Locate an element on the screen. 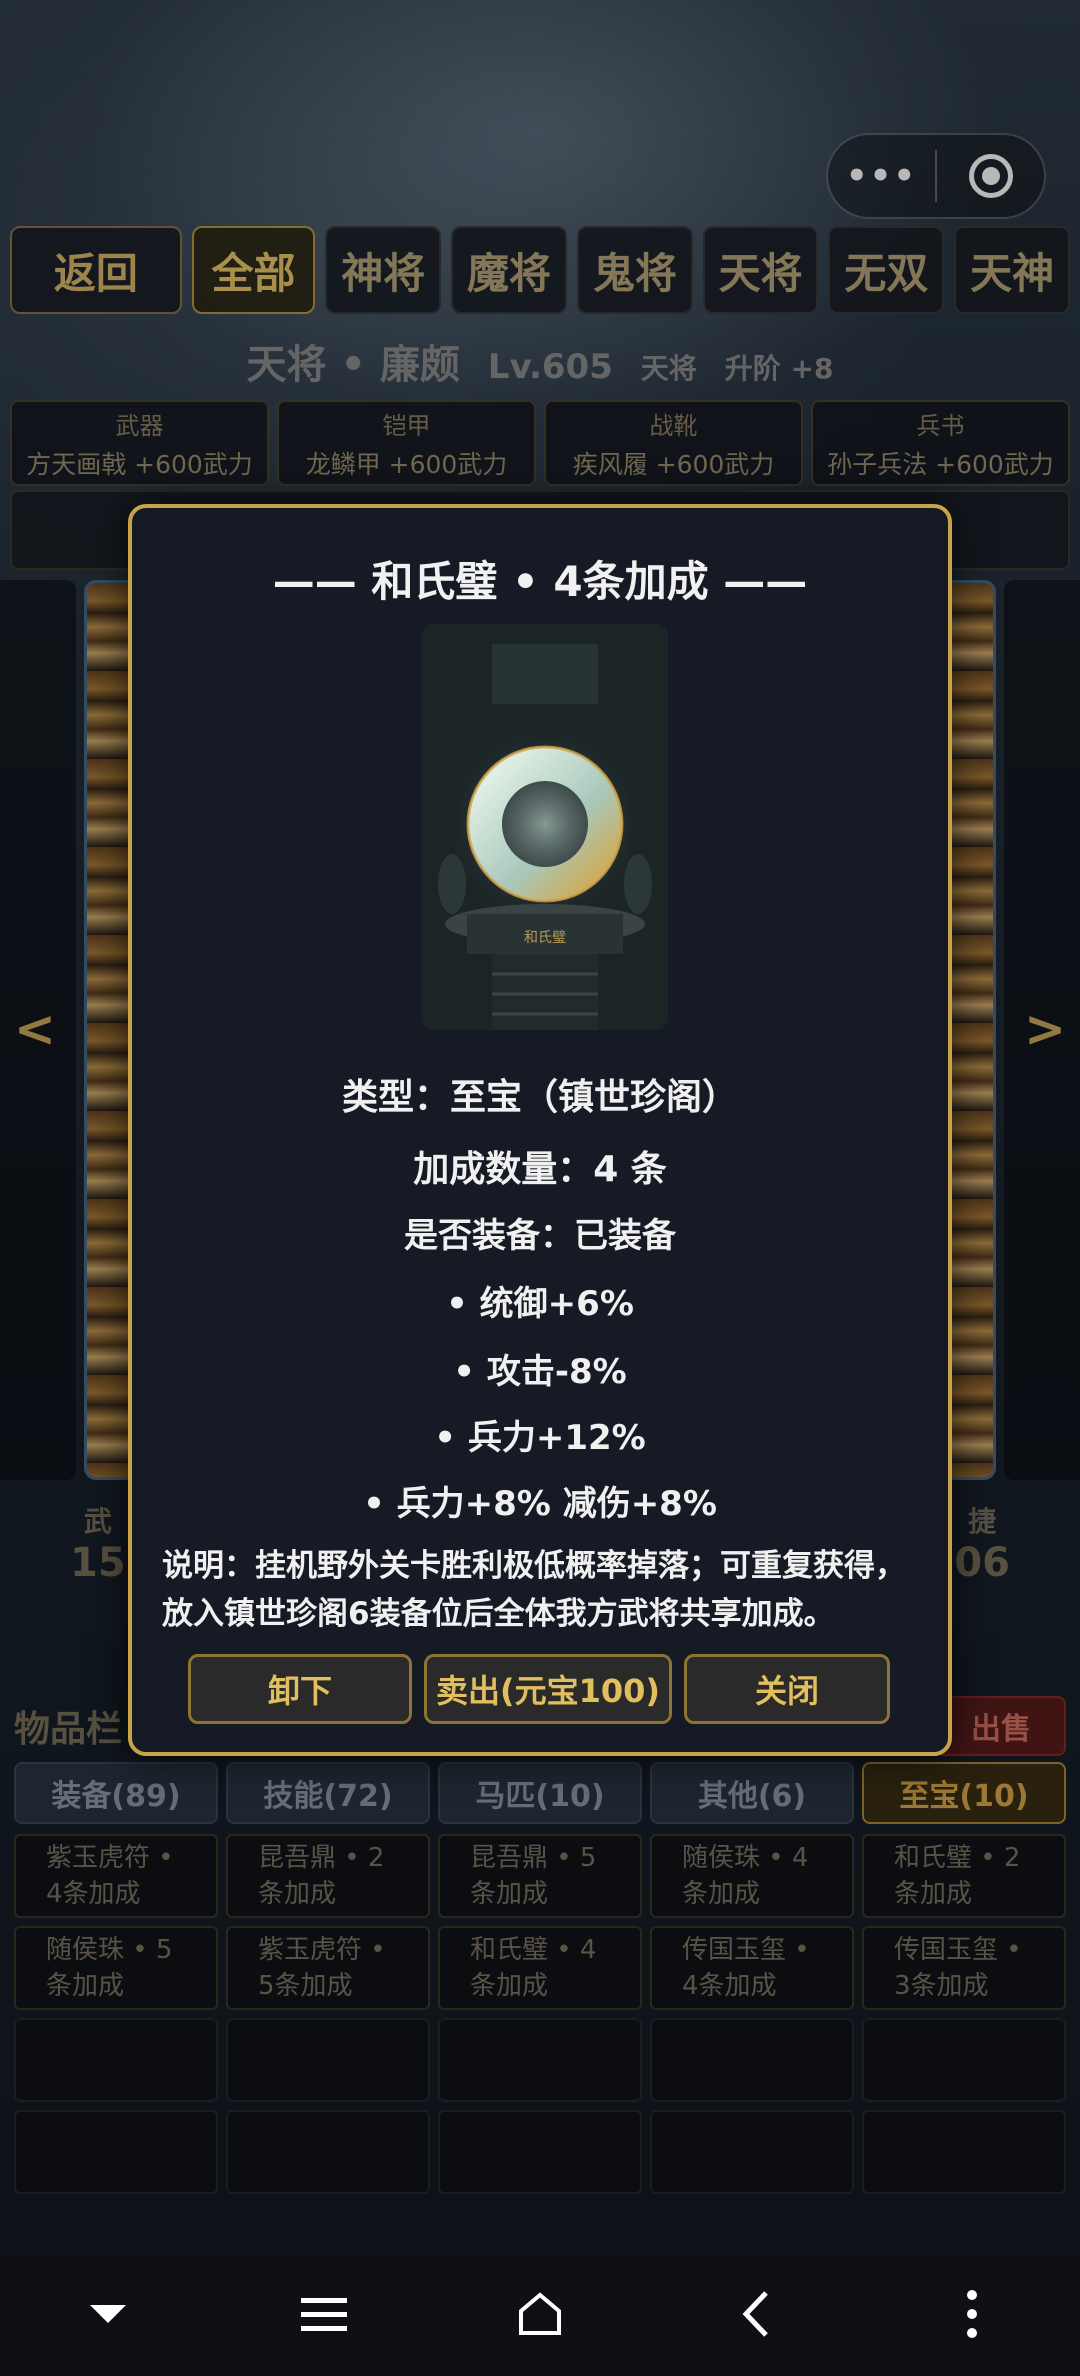 This screenshot has height=2376, width=1080. menu-icon is located at coordinates (324, 2314).